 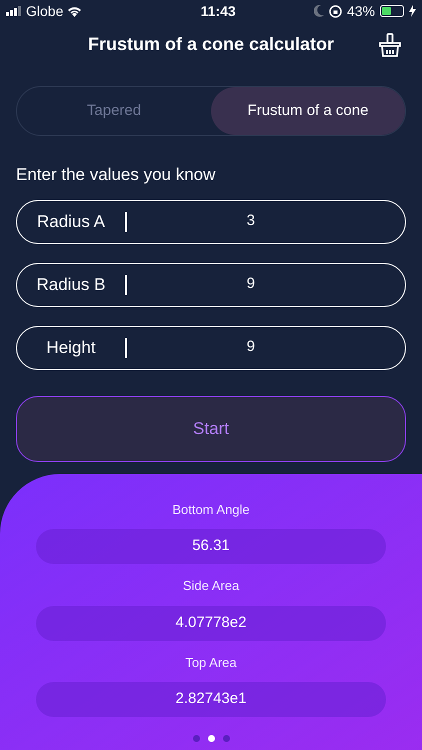 I want to click on input-field: Height 9, so click(x=211, y=348).